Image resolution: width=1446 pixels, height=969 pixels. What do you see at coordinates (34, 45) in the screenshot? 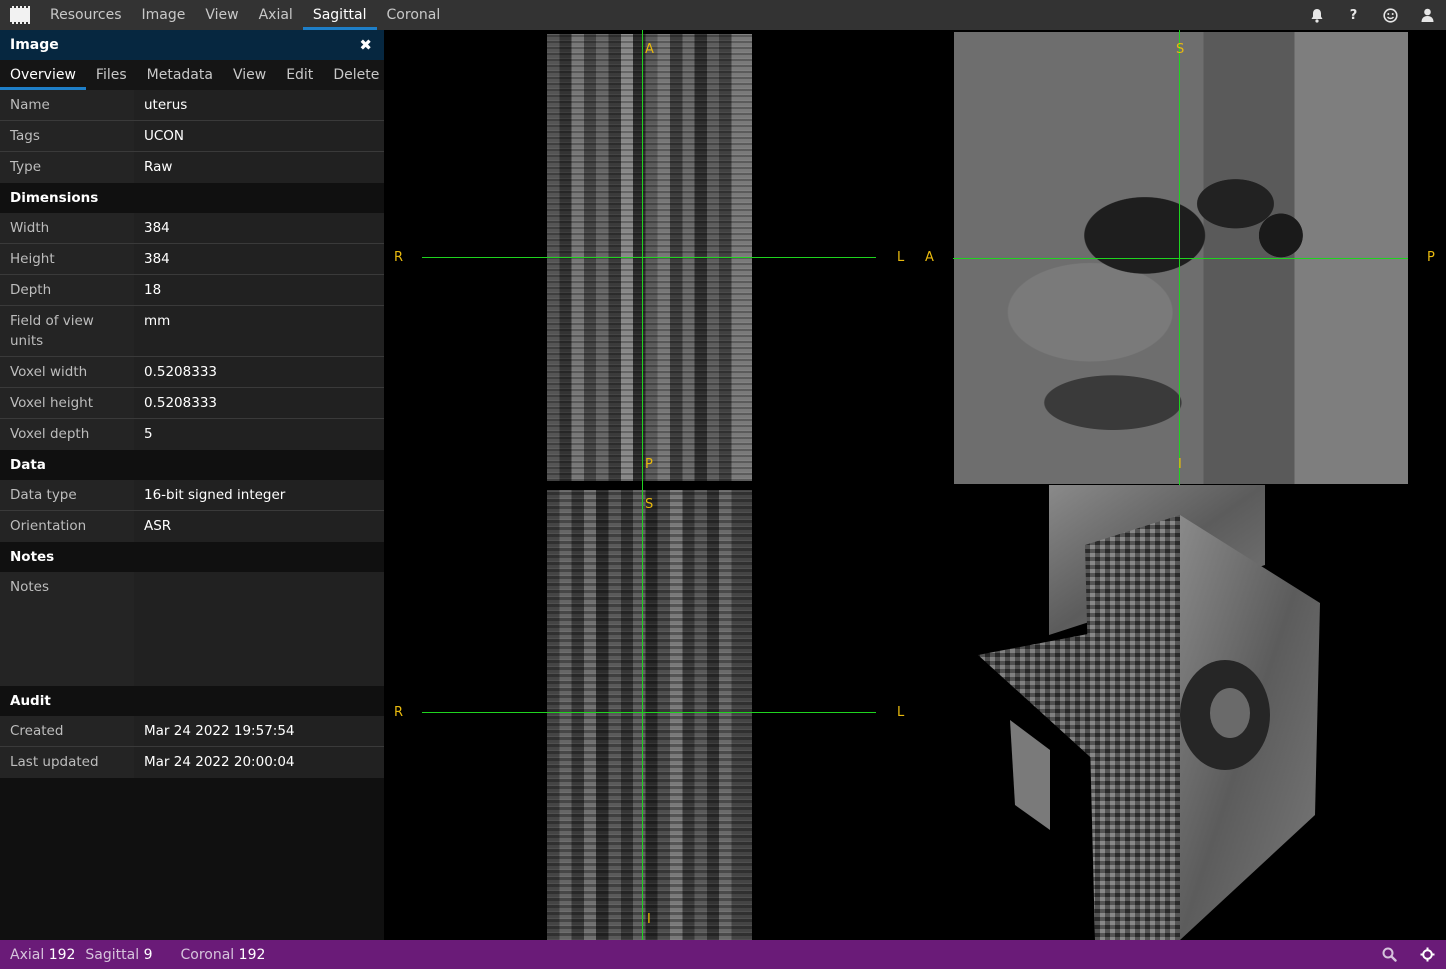
I see `panel-title: Image` at bounding box center [34, 45].